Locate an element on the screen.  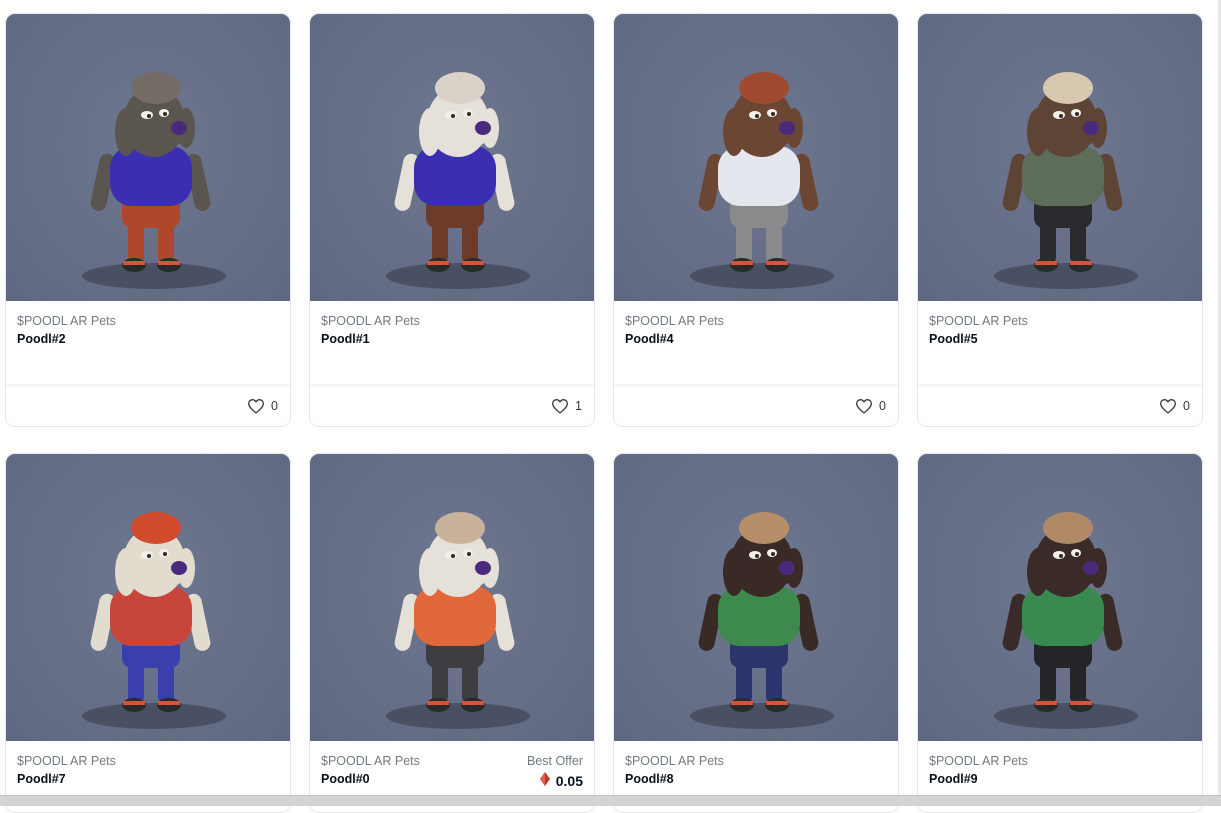
card-footer: 1 is located at coordinates (452, 405).